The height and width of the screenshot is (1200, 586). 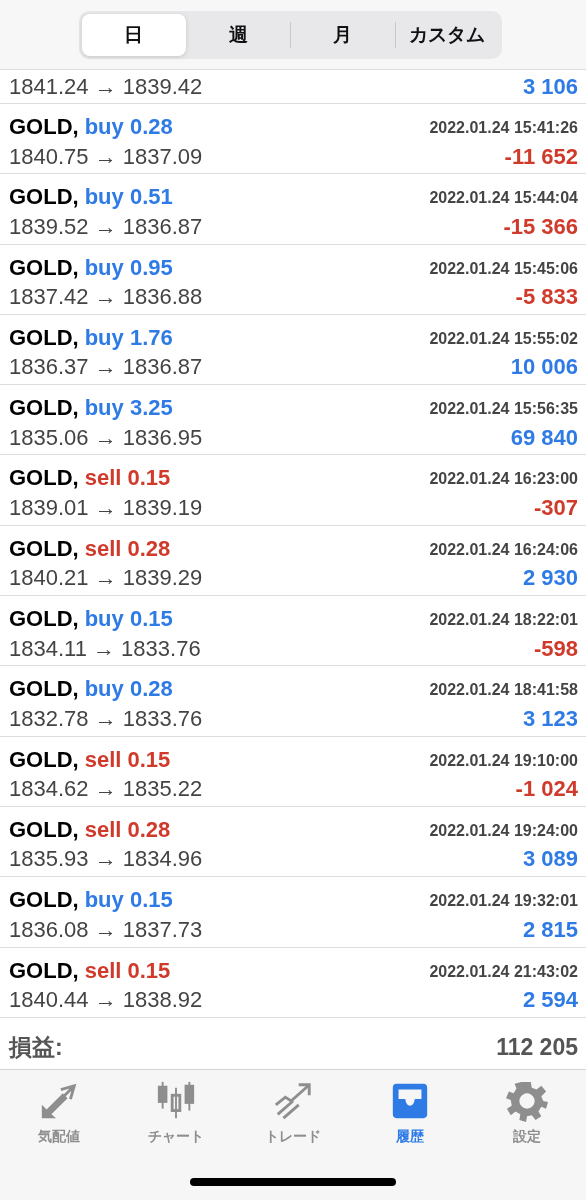 I want to click on tab-bar-item: 設定, so click(x=527, y=1113).